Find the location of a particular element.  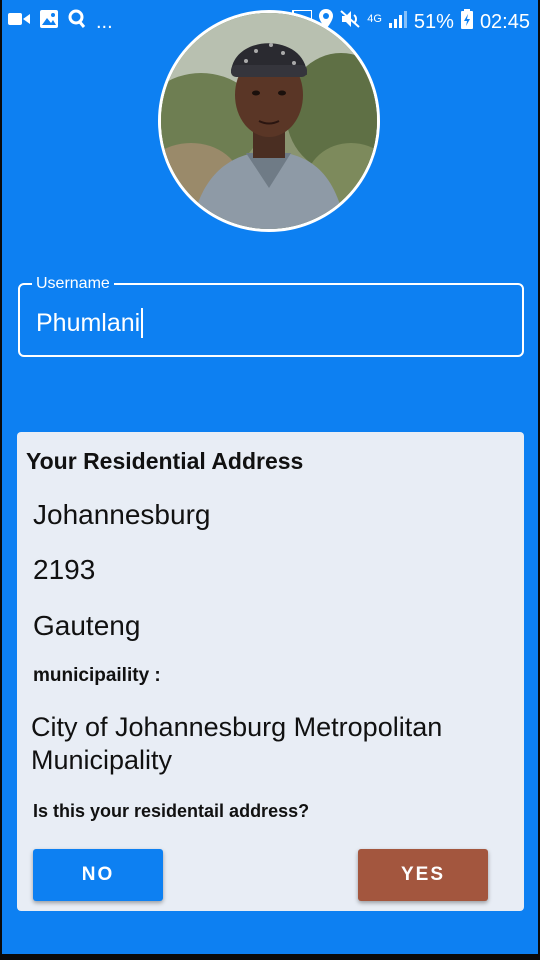

battery-charging-icon is located at coordinates (466, 22).